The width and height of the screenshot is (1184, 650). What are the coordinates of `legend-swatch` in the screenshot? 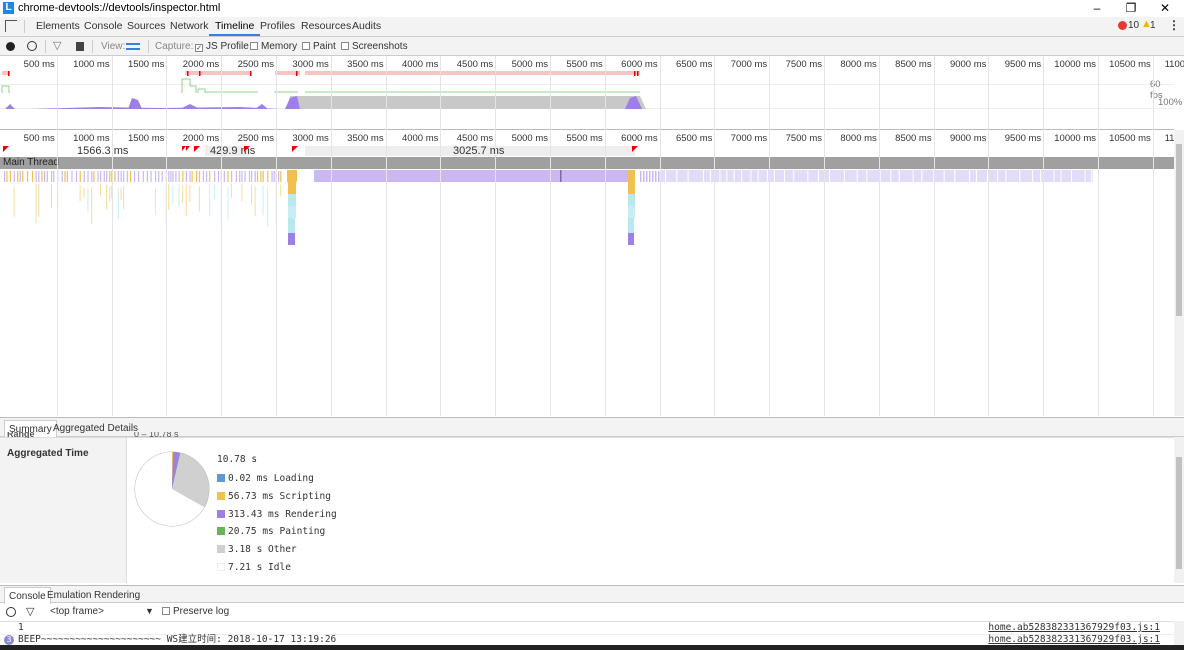 It's located at (221, 549).